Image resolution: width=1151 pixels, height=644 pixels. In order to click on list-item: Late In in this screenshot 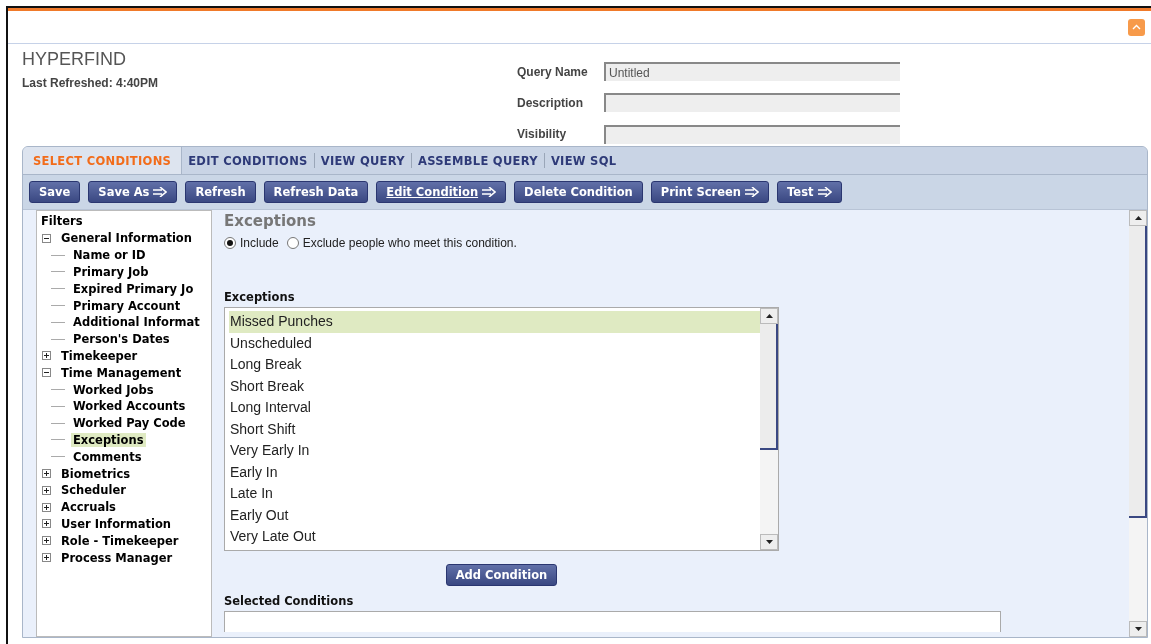, I will do `click(494, 494)`.